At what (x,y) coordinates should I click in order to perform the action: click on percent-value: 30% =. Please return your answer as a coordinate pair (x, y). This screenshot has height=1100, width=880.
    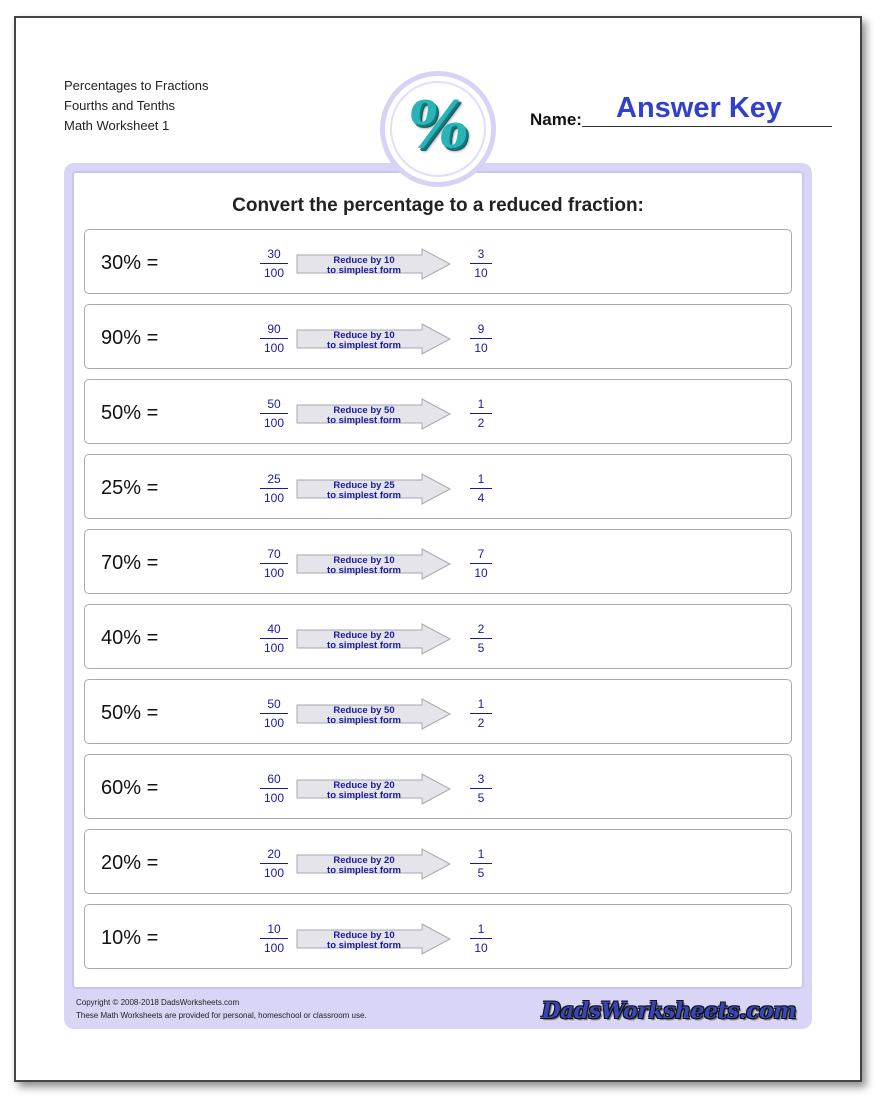
    Looking at the image, I should click on (130, 263).